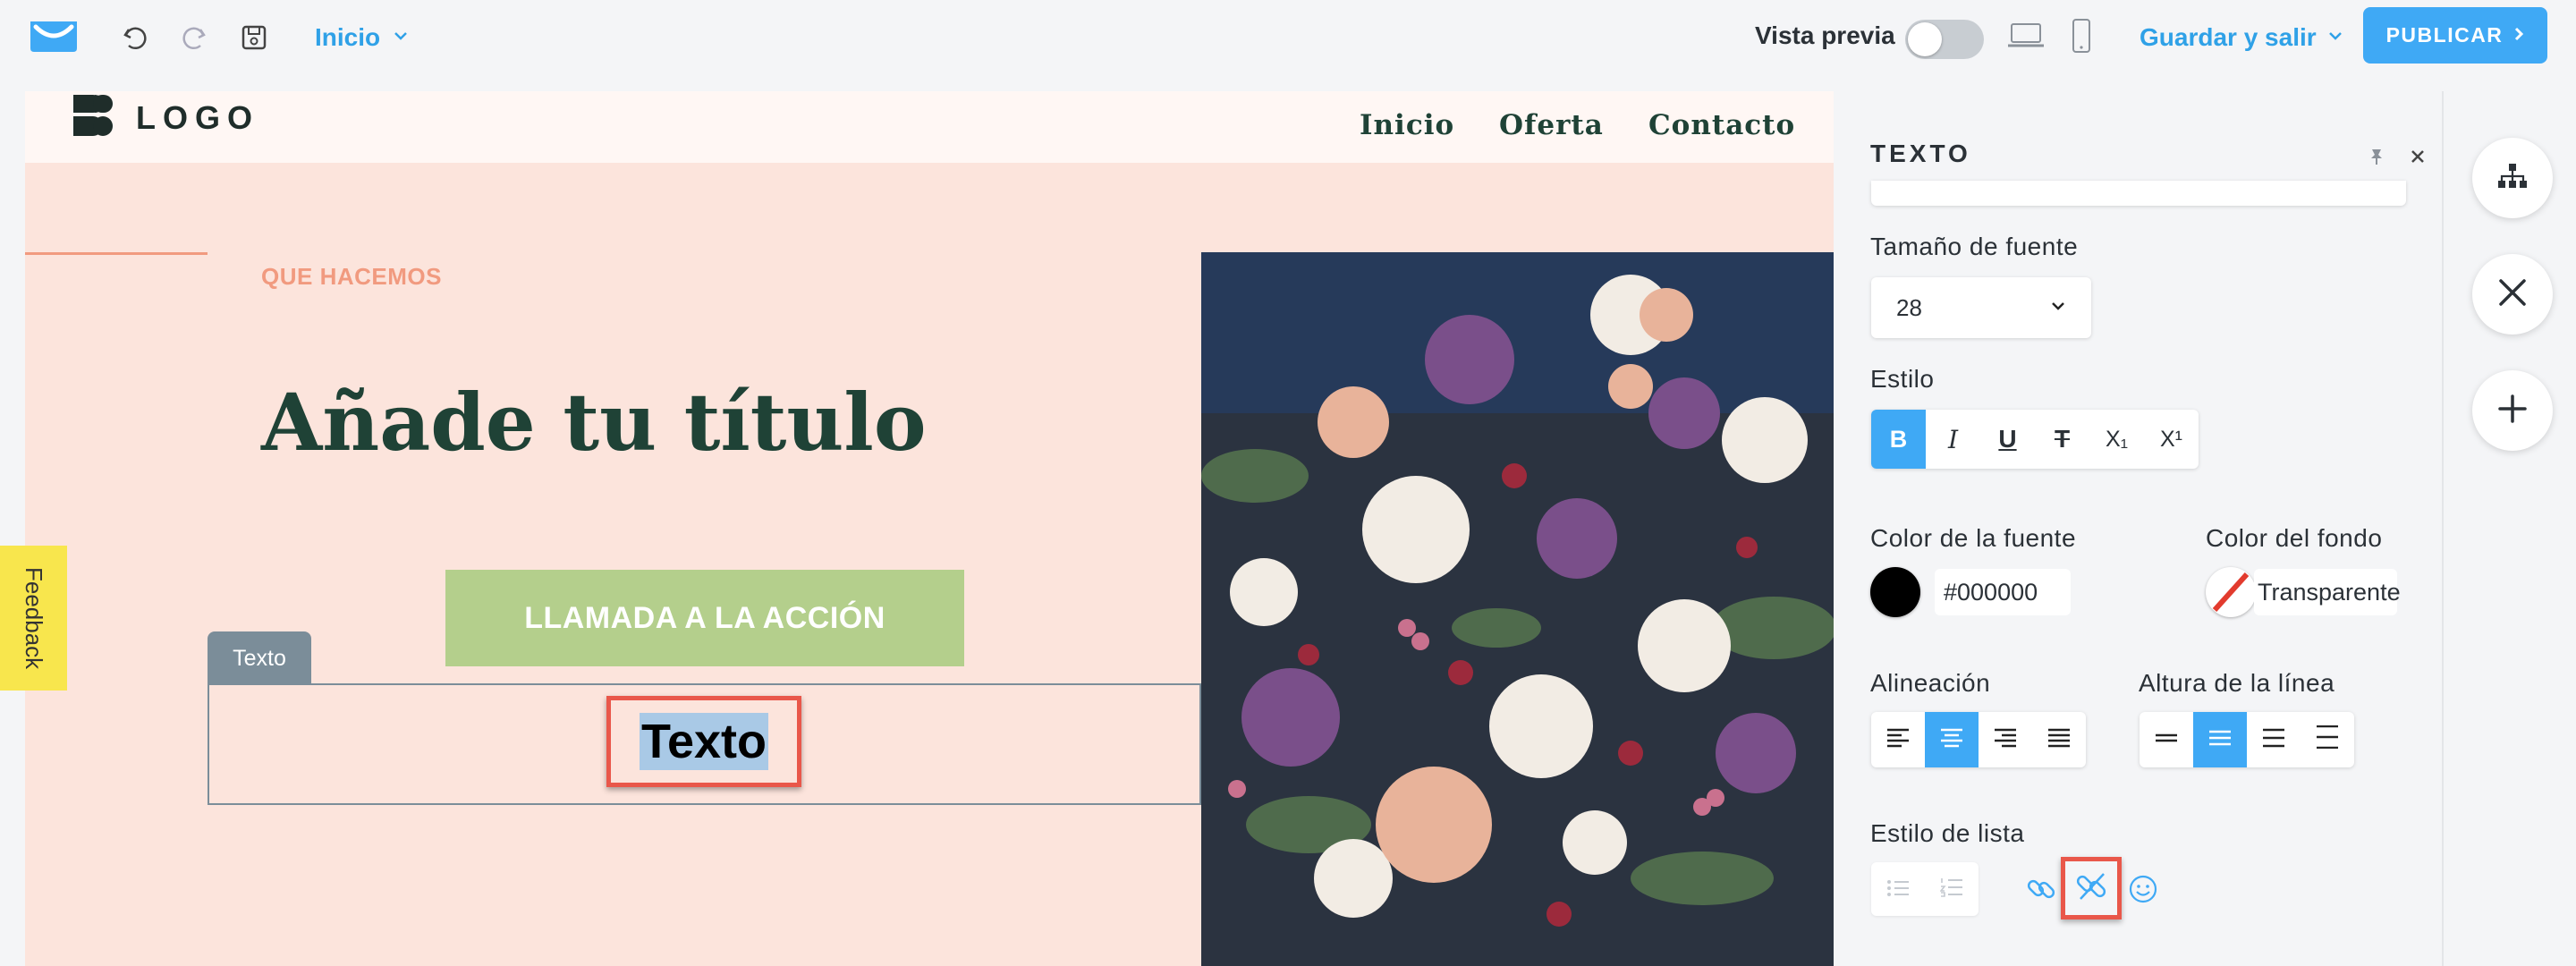 This screenshot has height=966, width=2576. I want to click on line-height-wide-icon, so click(2327, 739).